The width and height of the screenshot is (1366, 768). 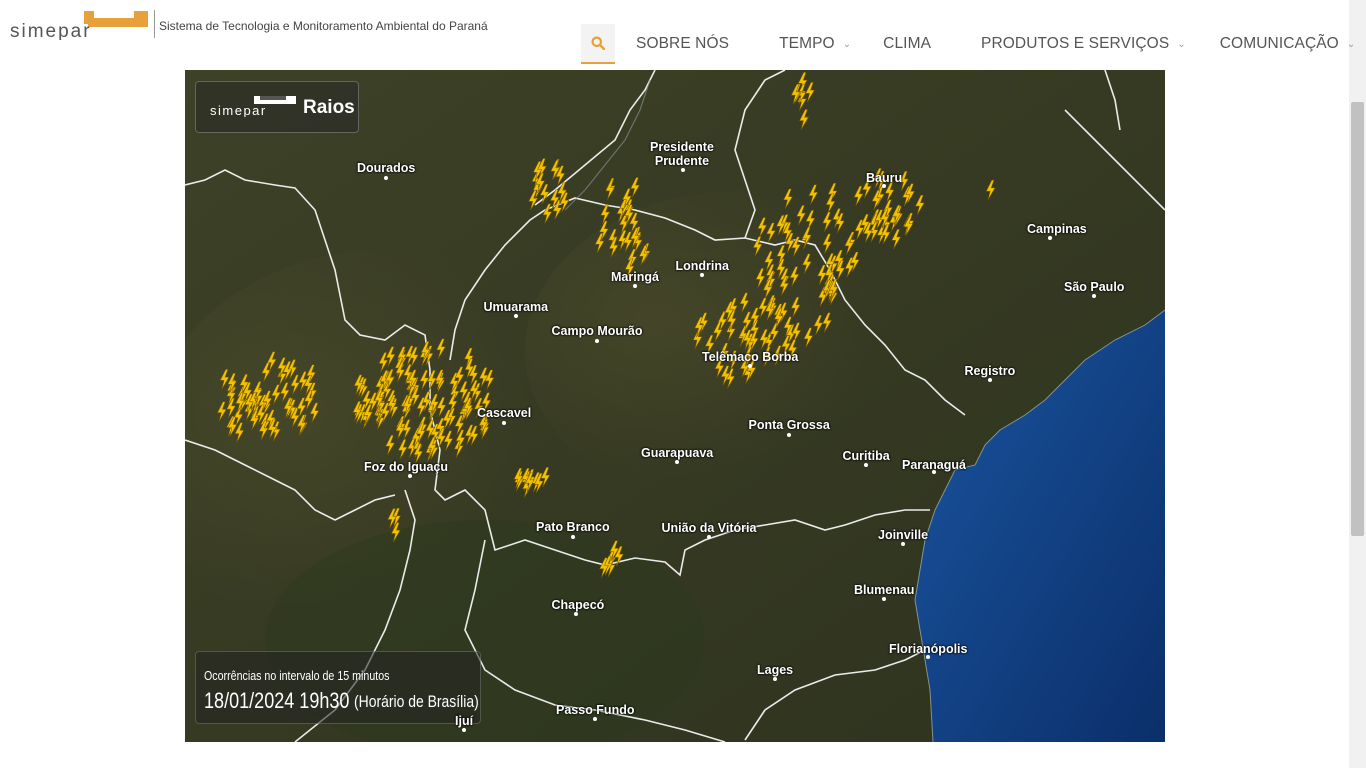 I want to click on nav-label: CLIMA, so click(x=907, y=43).